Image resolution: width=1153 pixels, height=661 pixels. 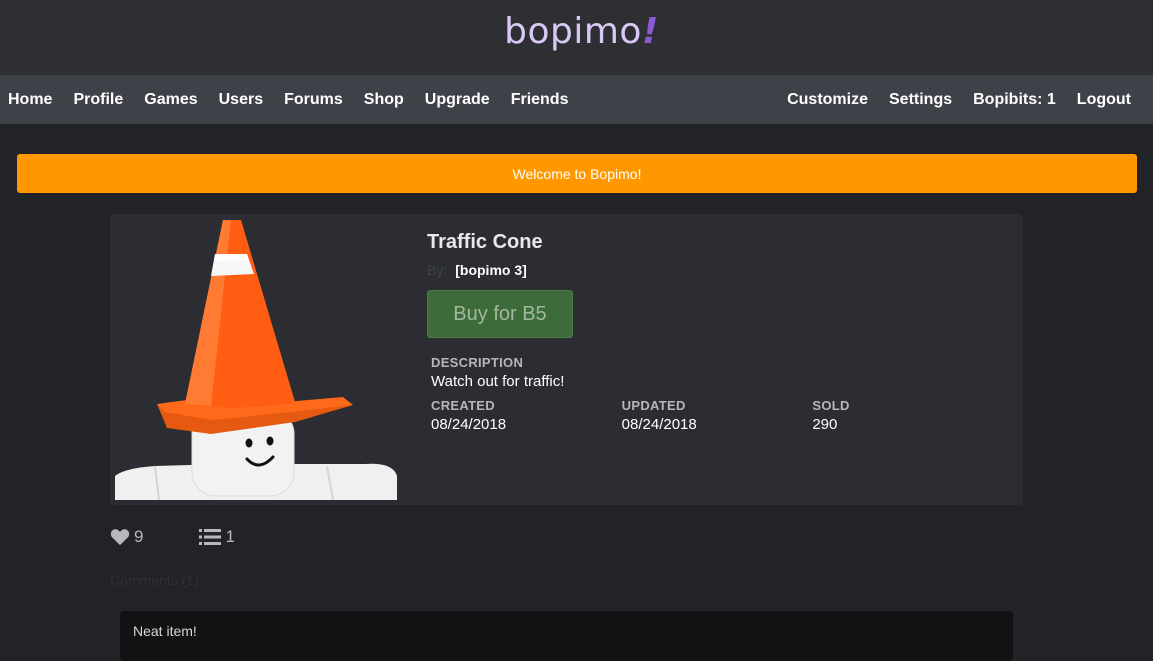 I want to click on nav-shop: Shop, so click(x=384, y=100).